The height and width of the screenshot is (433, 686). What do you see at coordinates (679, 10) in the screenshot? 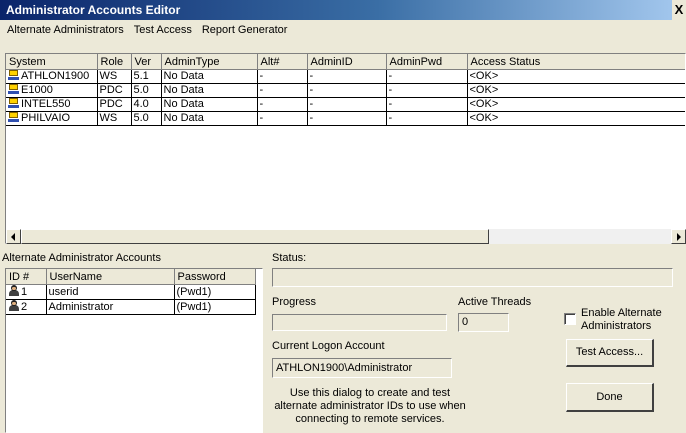
I see `close-icon: X` at bounding box center [679, 10].